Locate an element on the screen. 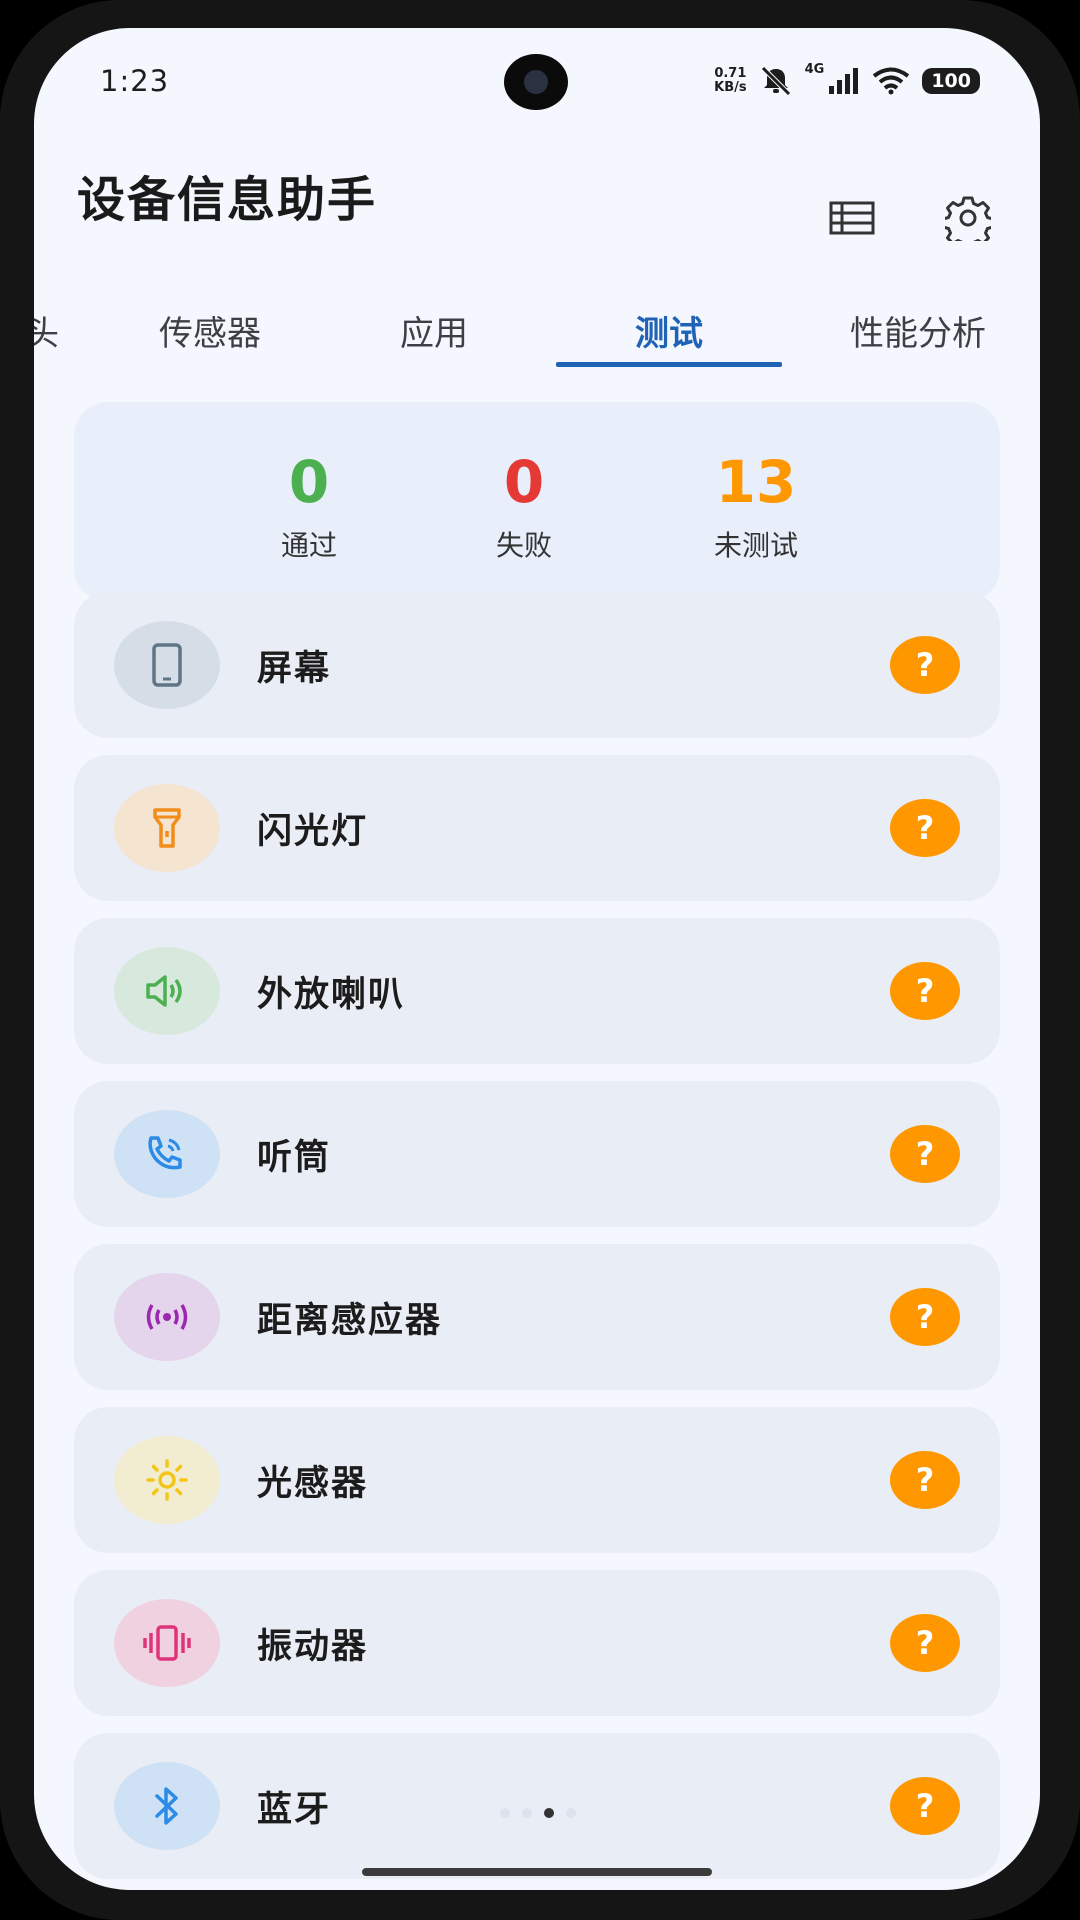  test-item-proximity: 距离感应器 ? is located at coordinates (537, 1317).